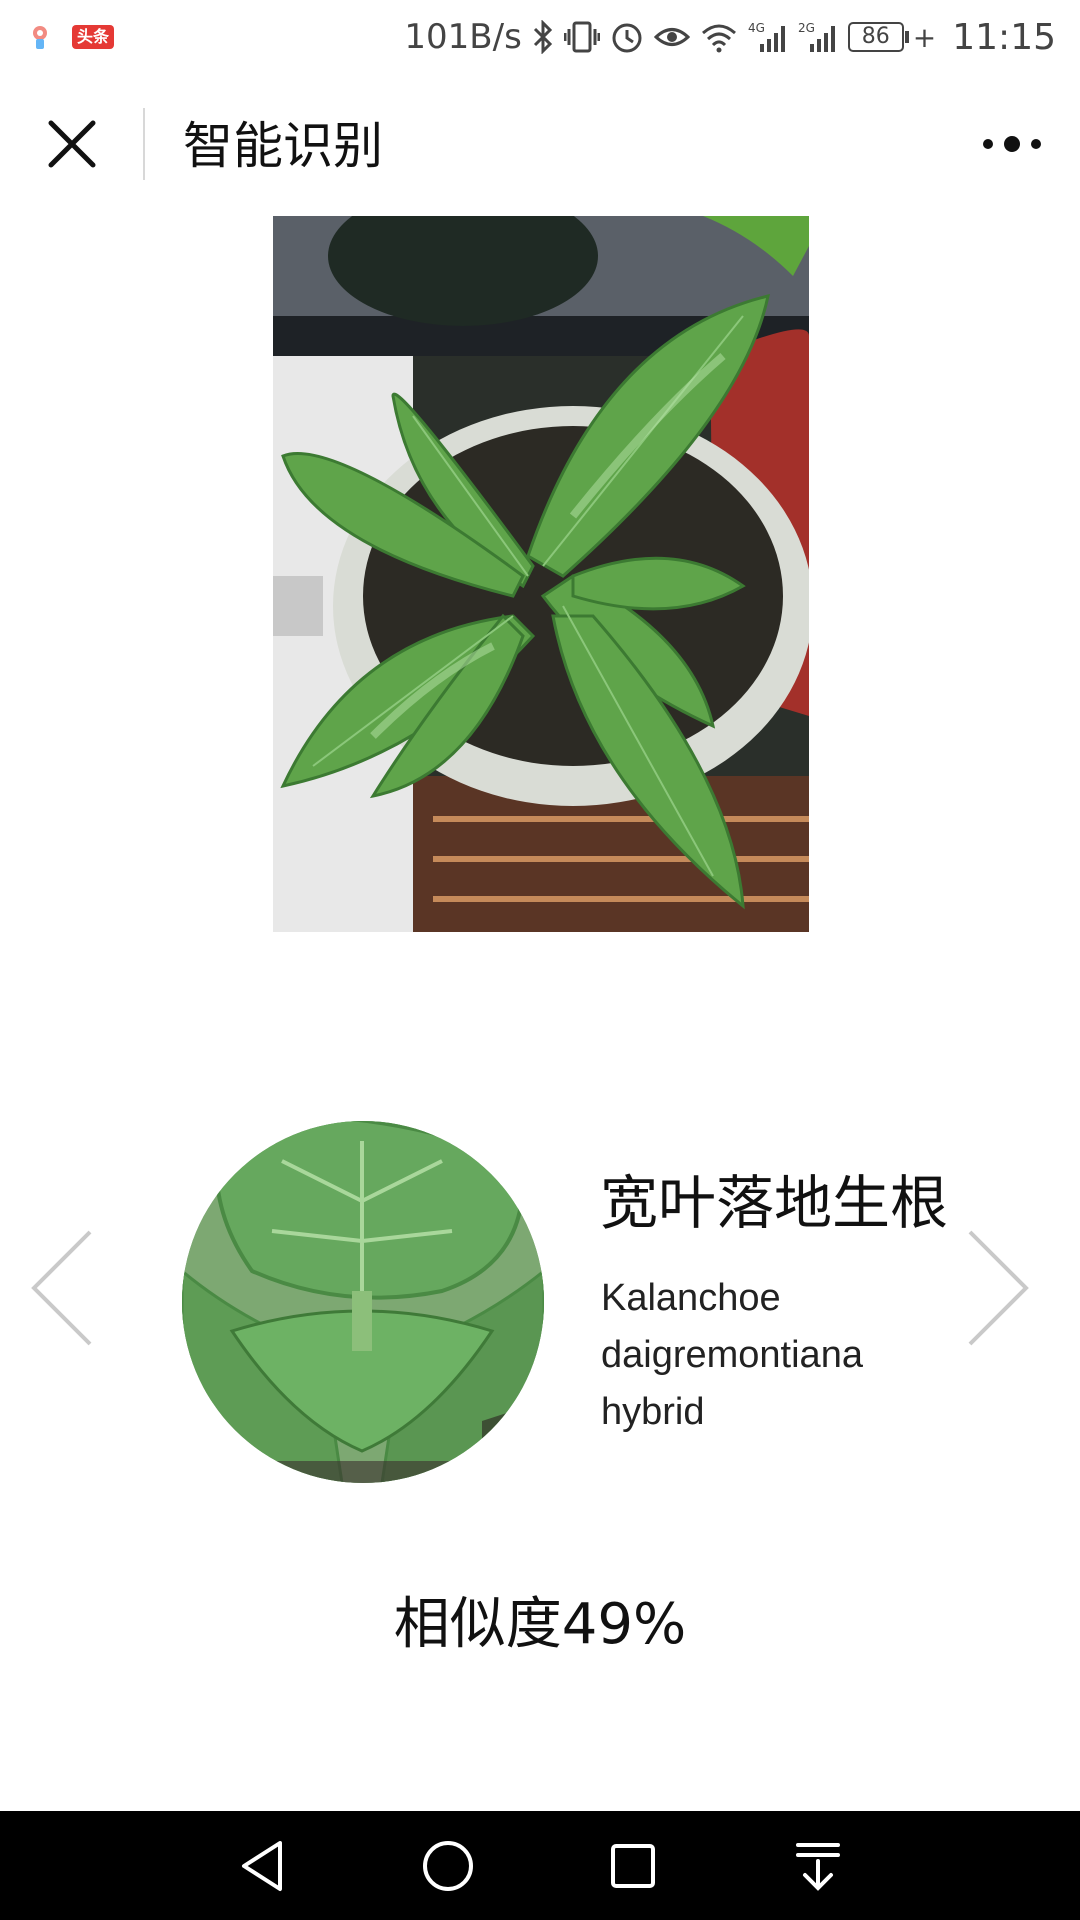 Image resolution: width=1080 pixels, height=1920 pixels. Describe the element at coordinates (540, 1865) in the screenshot. I see `system-nav-bar` at that location.